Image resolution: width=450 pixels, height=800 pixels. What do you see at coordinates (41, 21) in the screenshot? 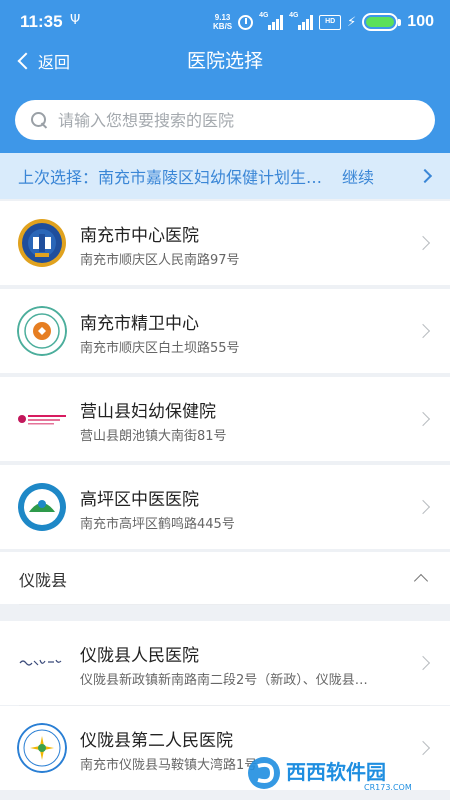
I see `status-time: 11:35` at bounding box center [41, 21].